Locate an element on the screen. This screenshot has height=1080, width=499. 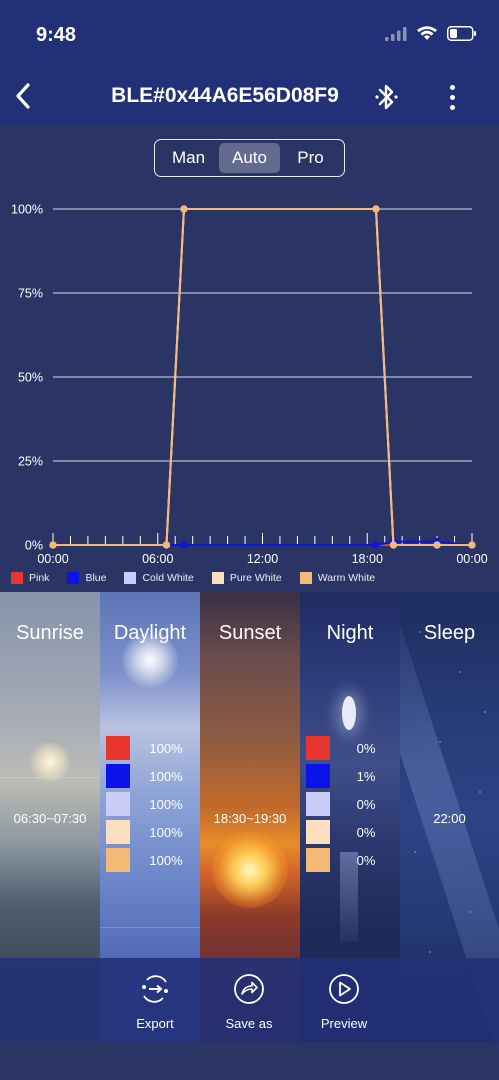
save-as-button: Save as is located at coordinates (249, 1001).